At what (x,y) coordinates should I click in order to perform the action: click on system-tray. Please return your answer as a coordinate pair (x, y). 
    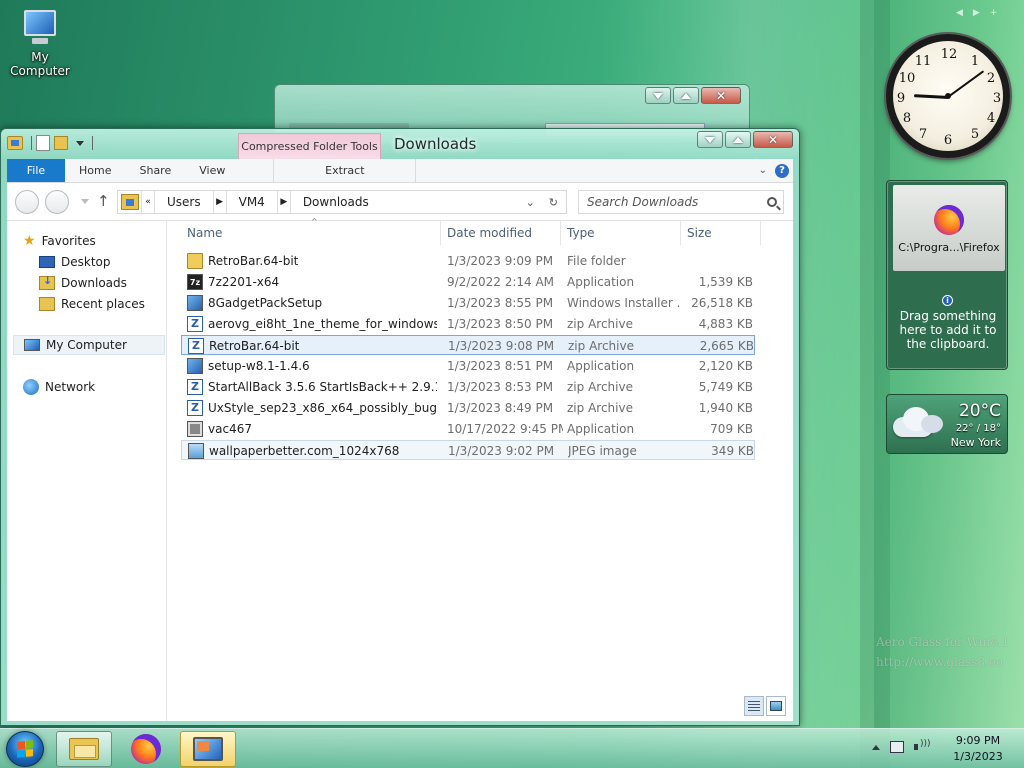
    Looking at the image, I should click on (901, 746).